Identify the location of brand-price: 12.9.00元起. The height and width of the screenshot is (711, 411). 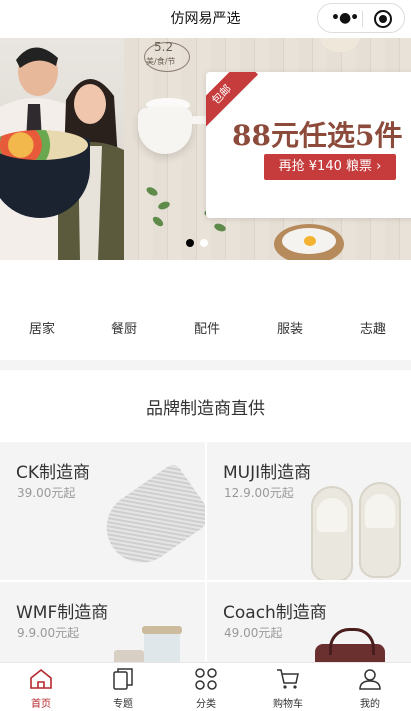
(259, 493).